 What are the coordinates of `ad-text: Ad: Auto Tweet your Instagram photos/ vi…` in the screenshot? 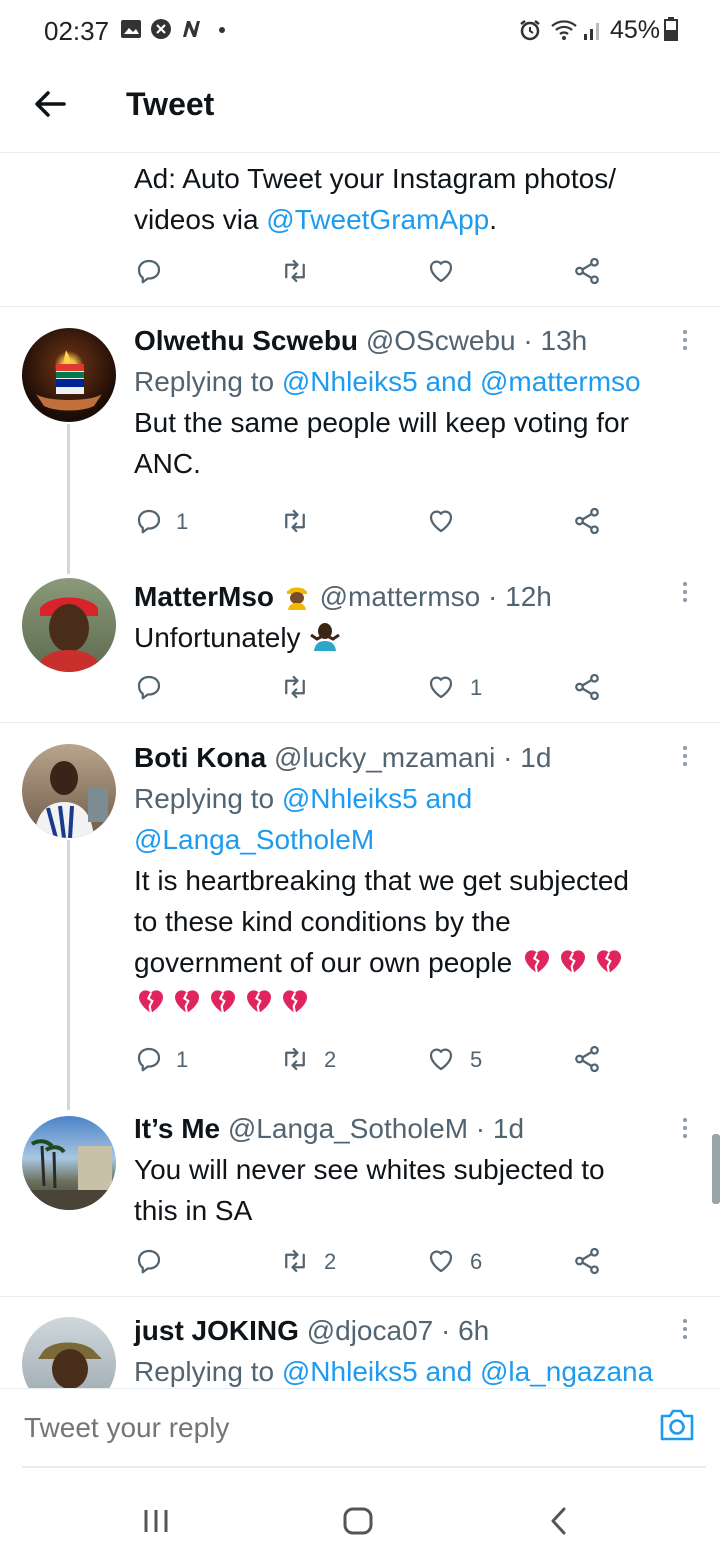 It's located at (375, 199).